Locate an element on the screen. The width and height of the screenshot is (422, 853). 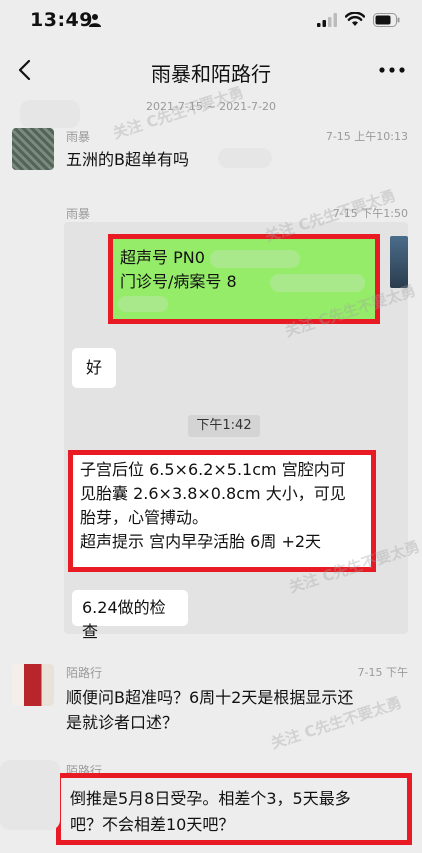
message-time: 7-15 下午 is located at coordinates (382, 672).